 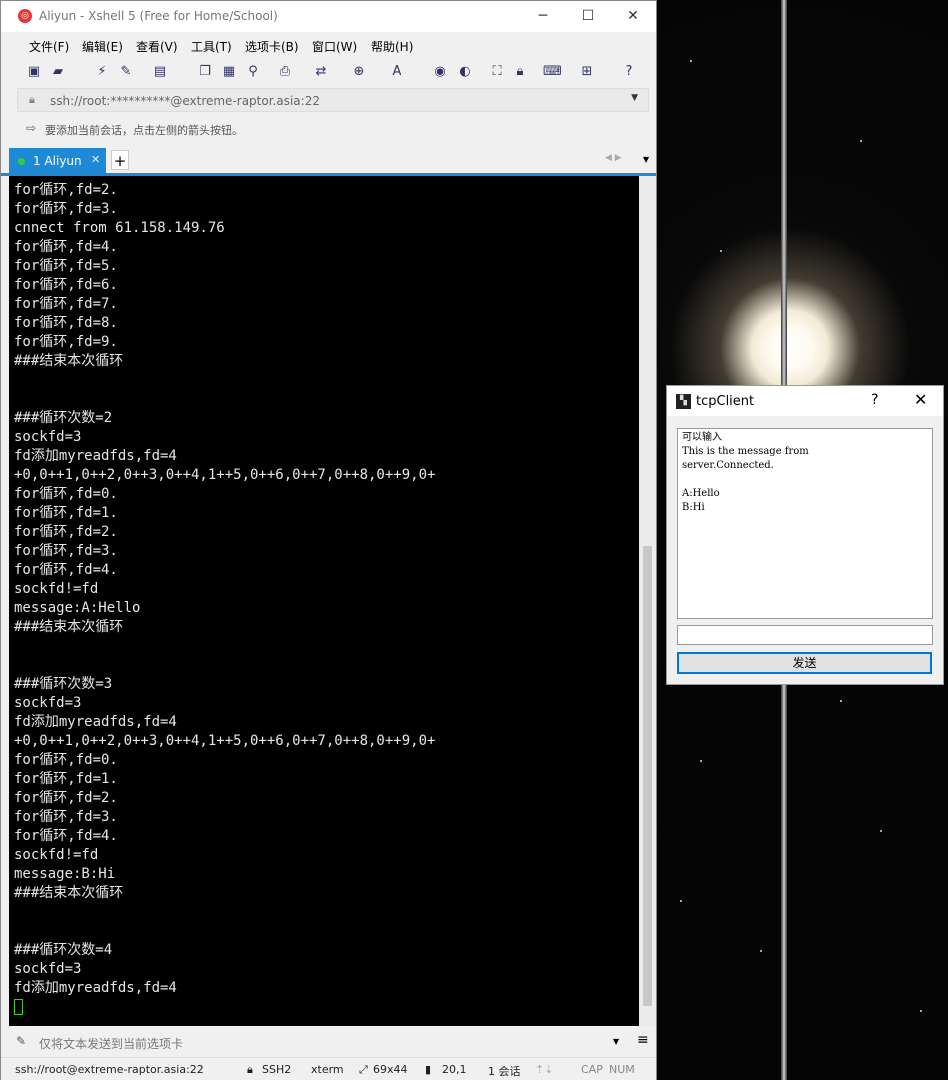 What do you see at coordinates (647, 776) in the screenshot?
I see `scrollbar-thumb` at bounding box center [647, 776].